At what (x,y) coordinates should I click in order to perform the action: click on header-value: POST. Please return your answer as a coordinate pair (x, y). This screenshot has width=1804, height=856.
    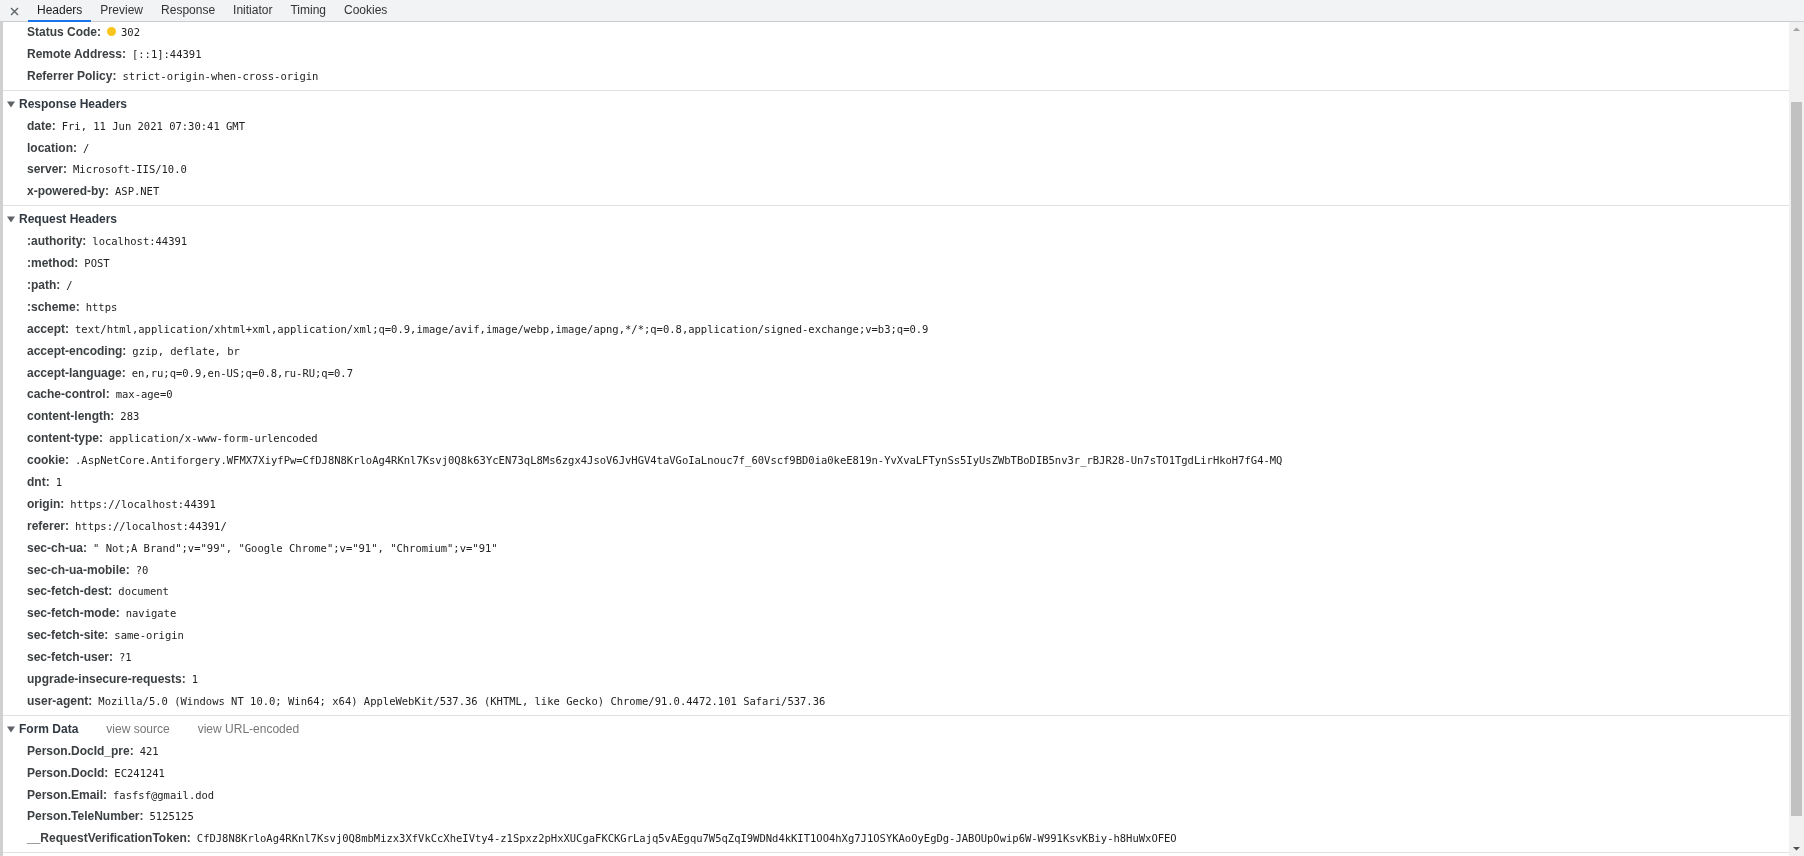
    Looking at the image, I should click on (97, 263).